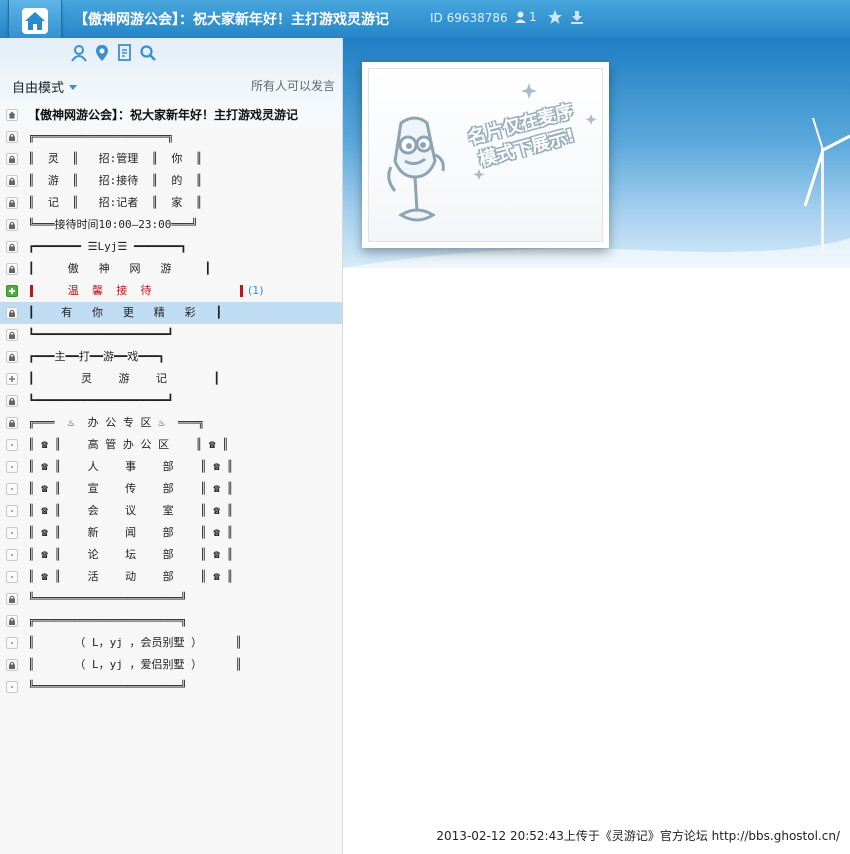 Image resolution: width=850 pixels, height=854 pixels. What do you see at coordinates (102, 53) in the screenshot?
I see `location-icon` at bounding box center [102, 53].